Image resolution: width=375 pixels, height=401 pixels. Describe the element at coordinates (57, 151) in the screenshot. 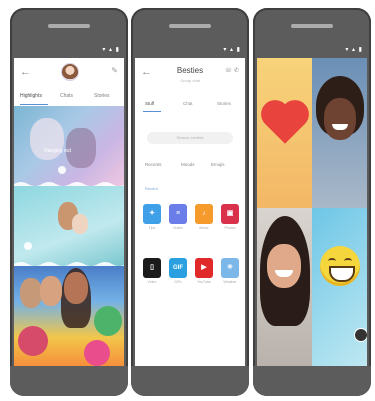

I see `highlight-caption: Hanging out` at that location.